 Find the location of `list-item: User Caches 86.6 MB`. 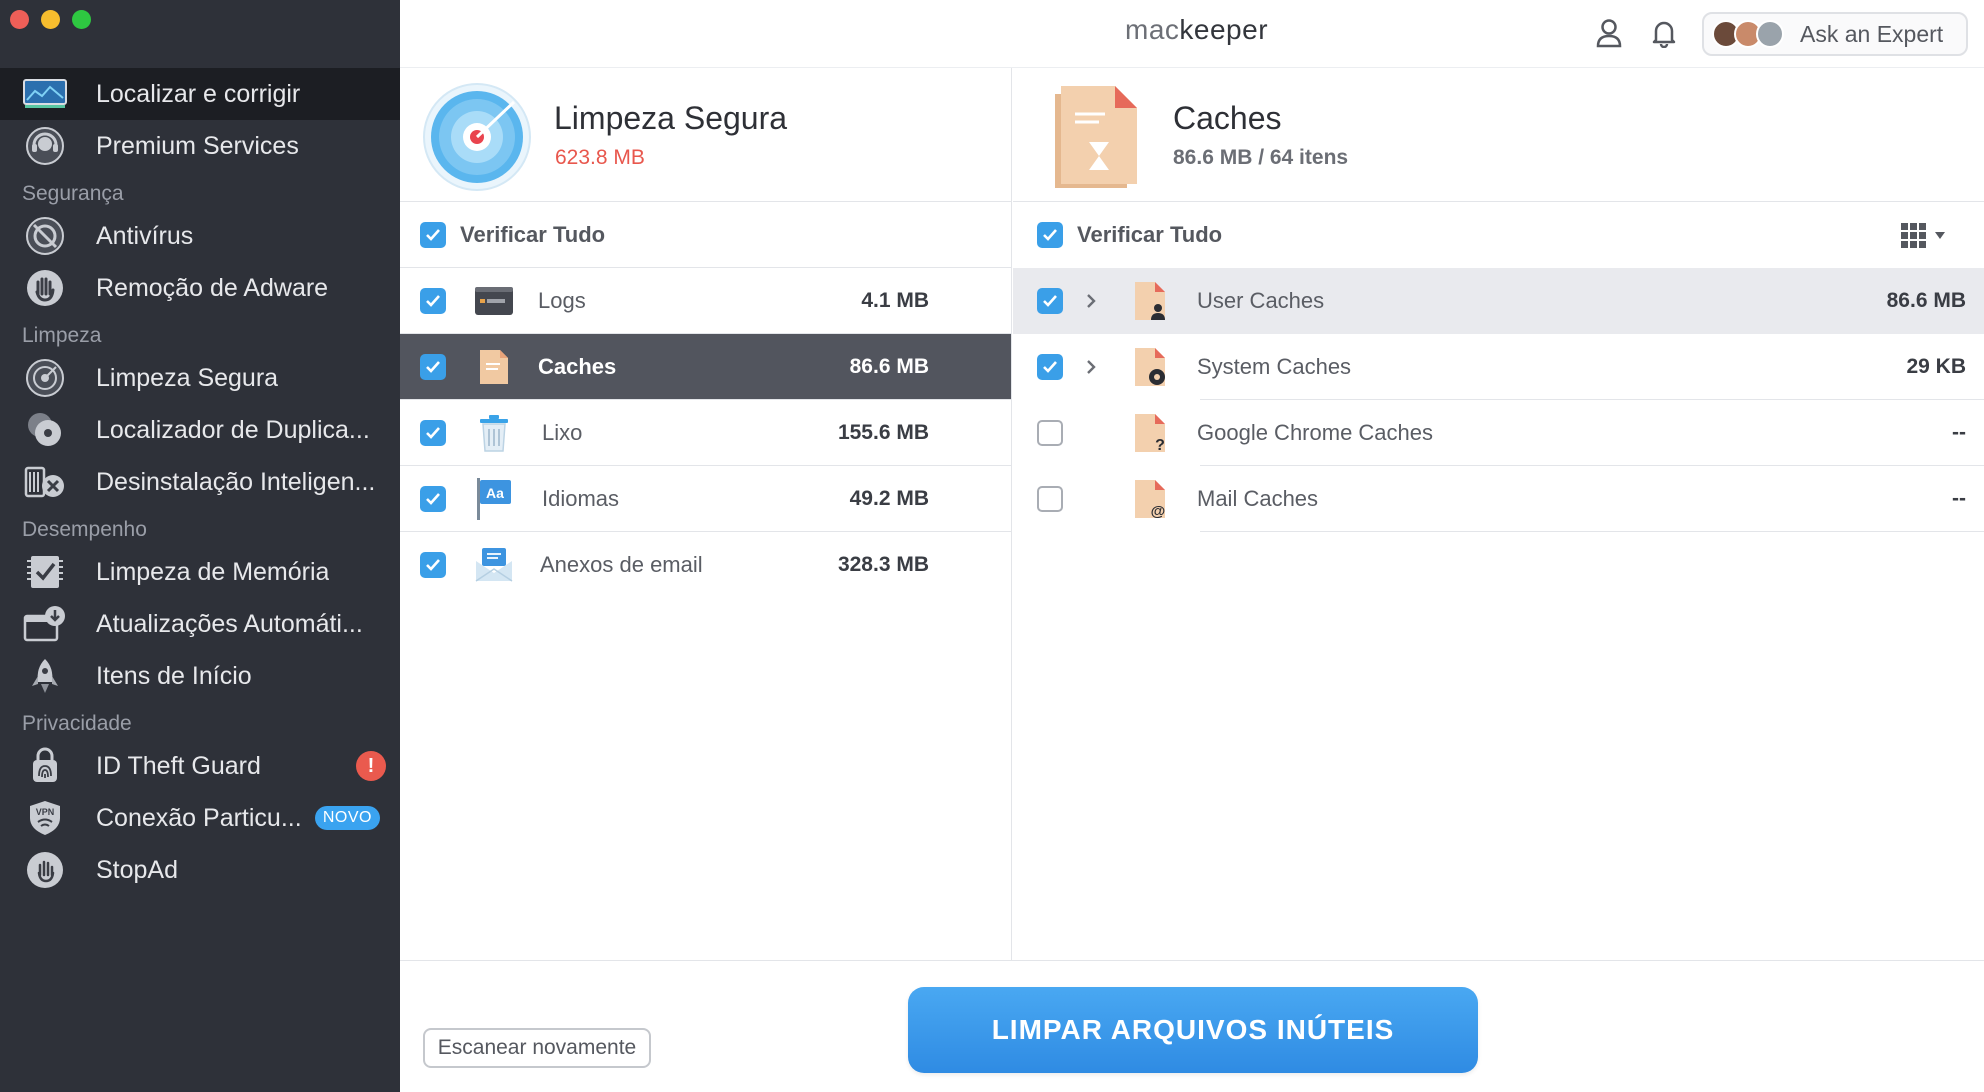

list-item: User Caches 86.6 MB is located at coordinates (1498, 301).